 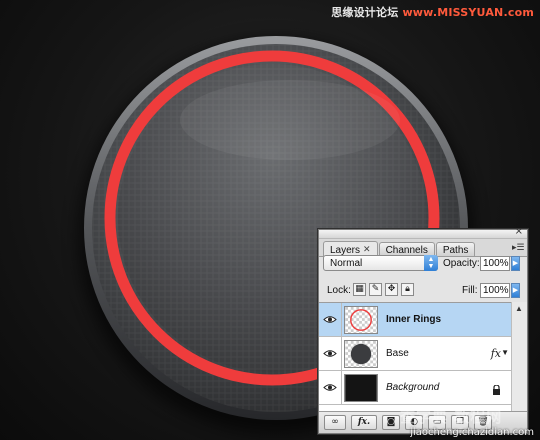 I want to click on opacity-label: Opacity:, so click(x=461, y=263).